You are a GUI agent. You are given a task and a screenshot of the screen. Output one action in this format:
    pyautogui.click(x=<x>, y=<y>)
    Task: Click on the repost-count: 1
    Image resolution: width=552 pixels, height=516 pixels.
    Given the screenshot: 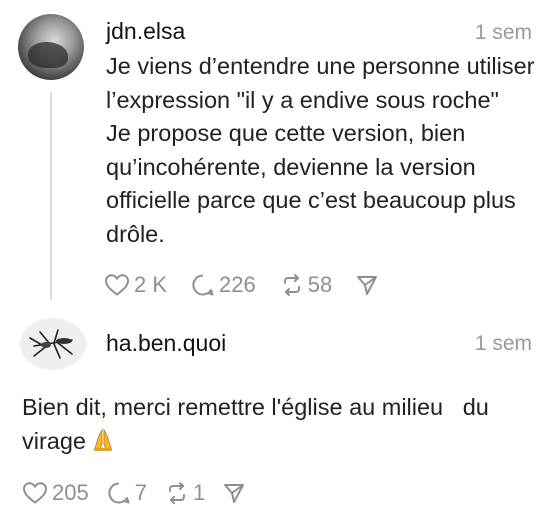 What is the action you would take?
    pyautogui.click(x=199, y=492)
    